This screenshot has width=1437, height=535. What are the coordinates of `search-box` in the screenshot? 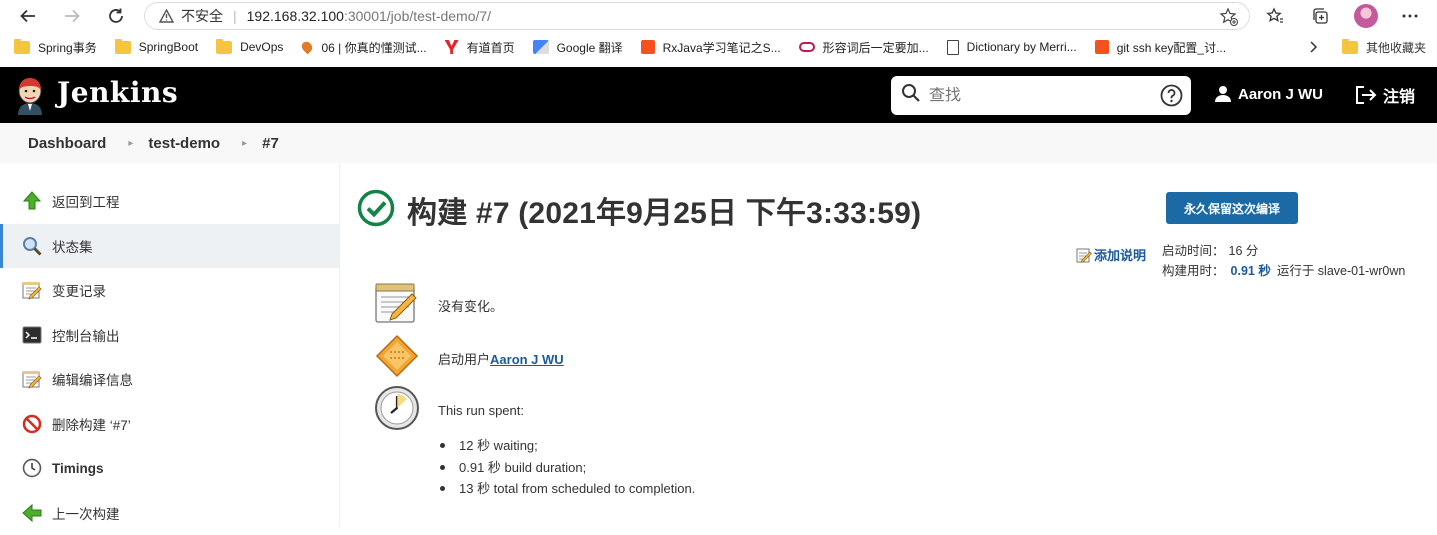 It's located at (1041, 95).